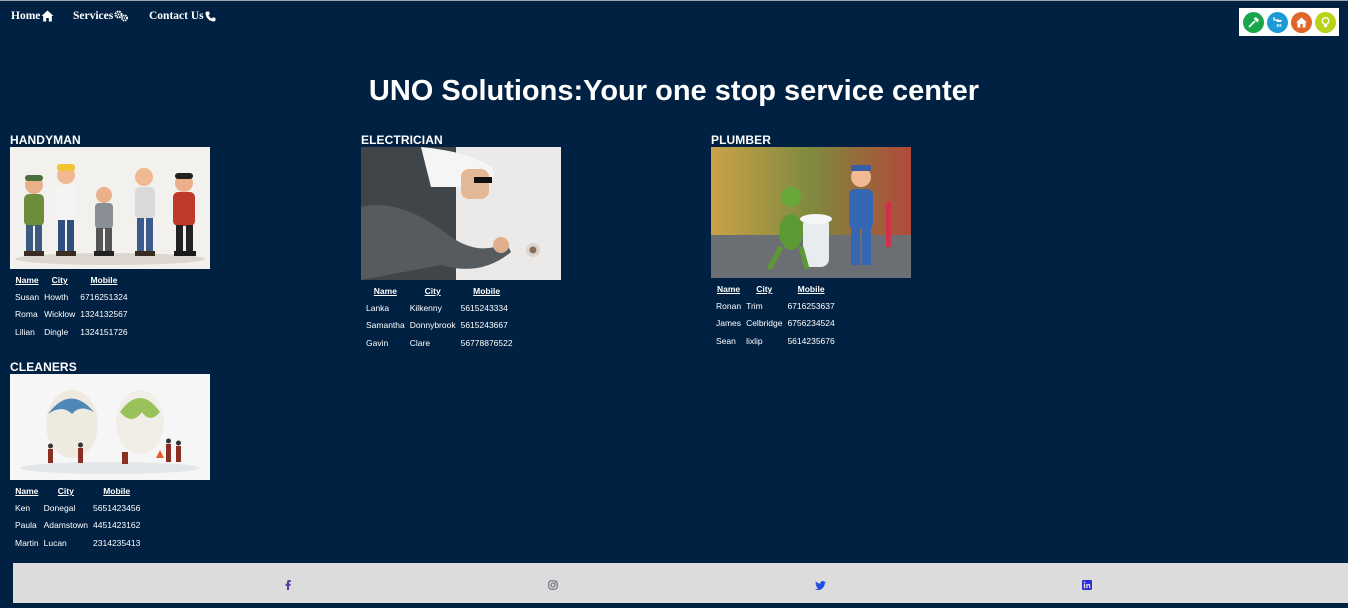  I want to click on cleaners-image, so click(110, 427).